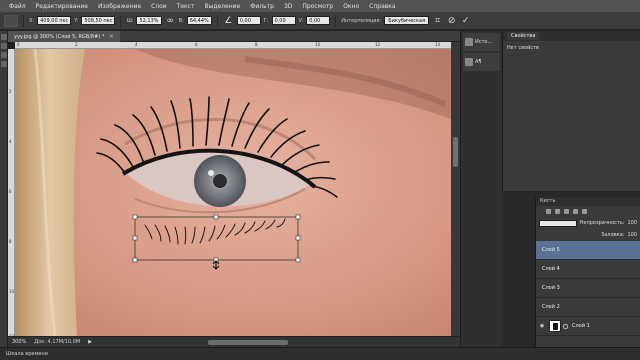 Image resolution: width=640 pixels, height=360 pixels. Describe the element at coordinates (4, 46) in the screenshot. I see `marquee-tool-icon` at that location.